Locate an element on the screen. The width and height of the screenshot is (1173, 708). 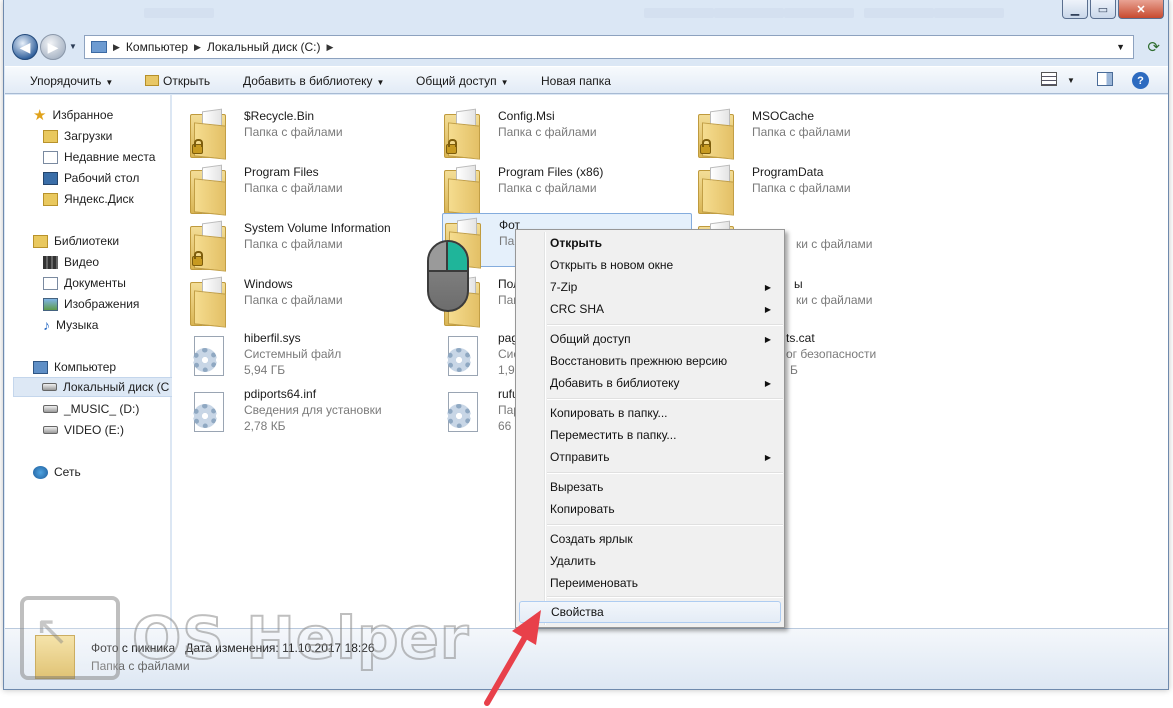
sidebar-item-libraries: Библиотеки is located at coordinates (76, 241).